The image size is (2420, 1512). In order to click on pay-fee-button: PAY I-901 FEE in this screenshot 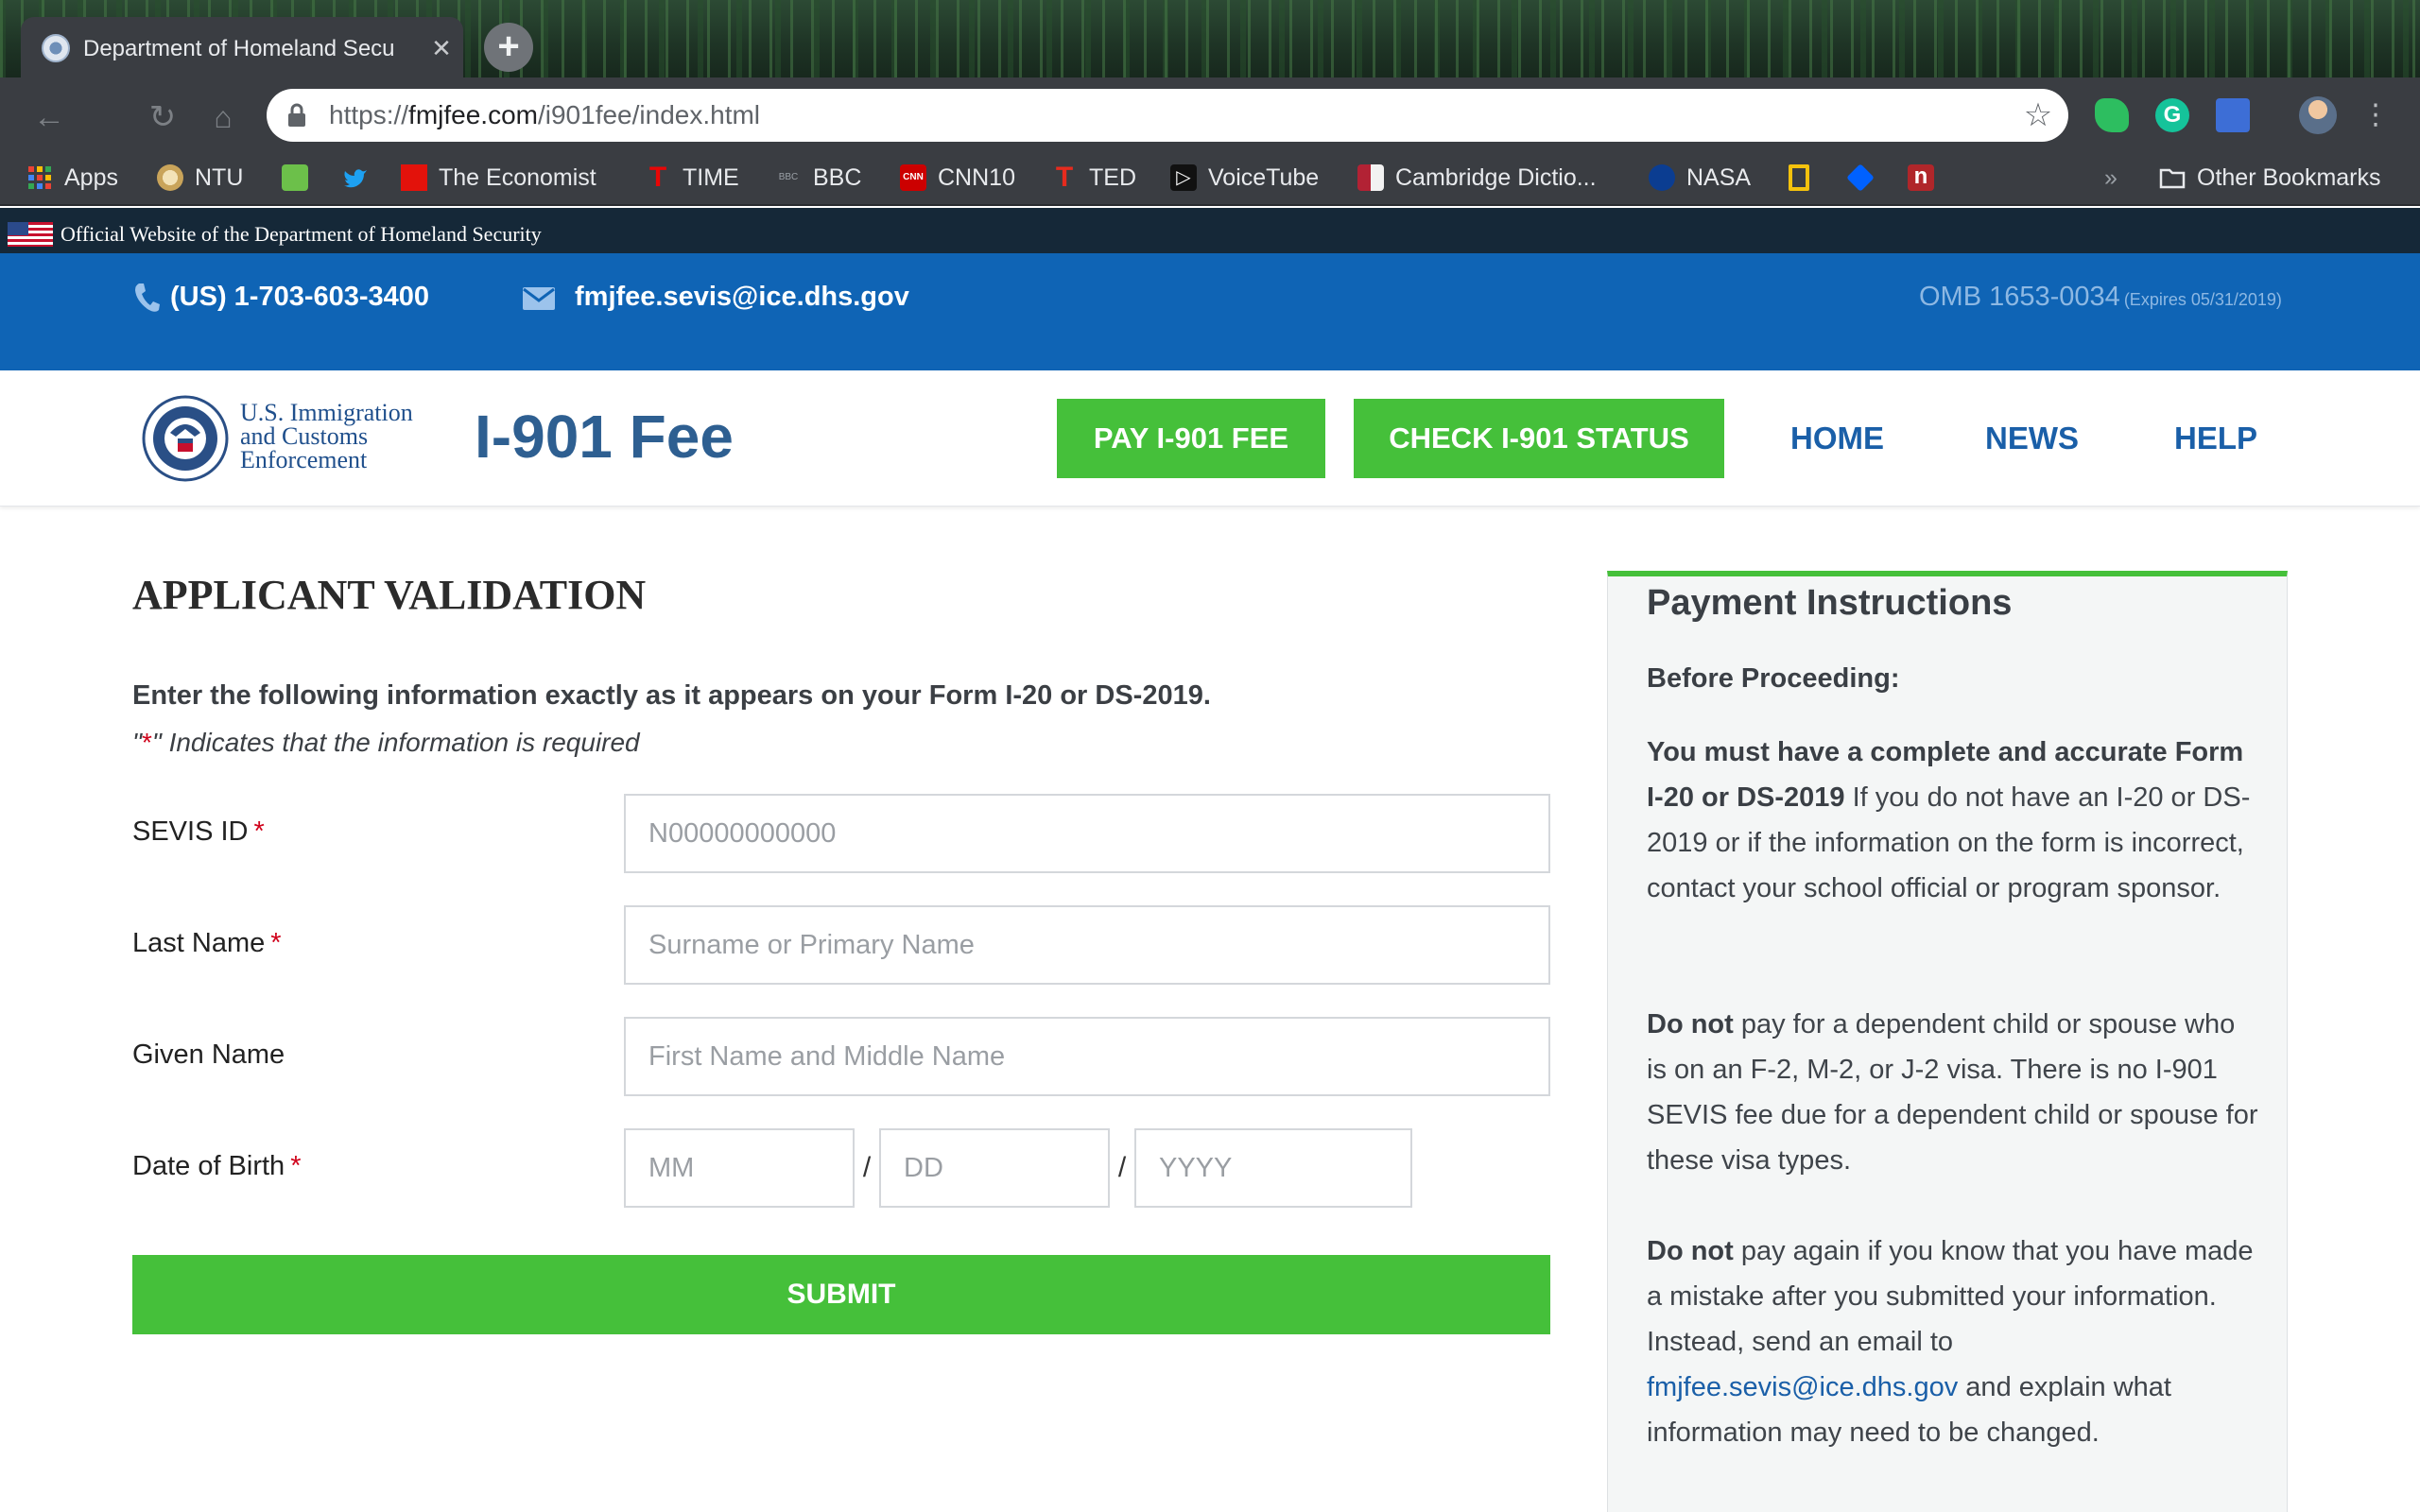, I will do `click(1191, 438)`.